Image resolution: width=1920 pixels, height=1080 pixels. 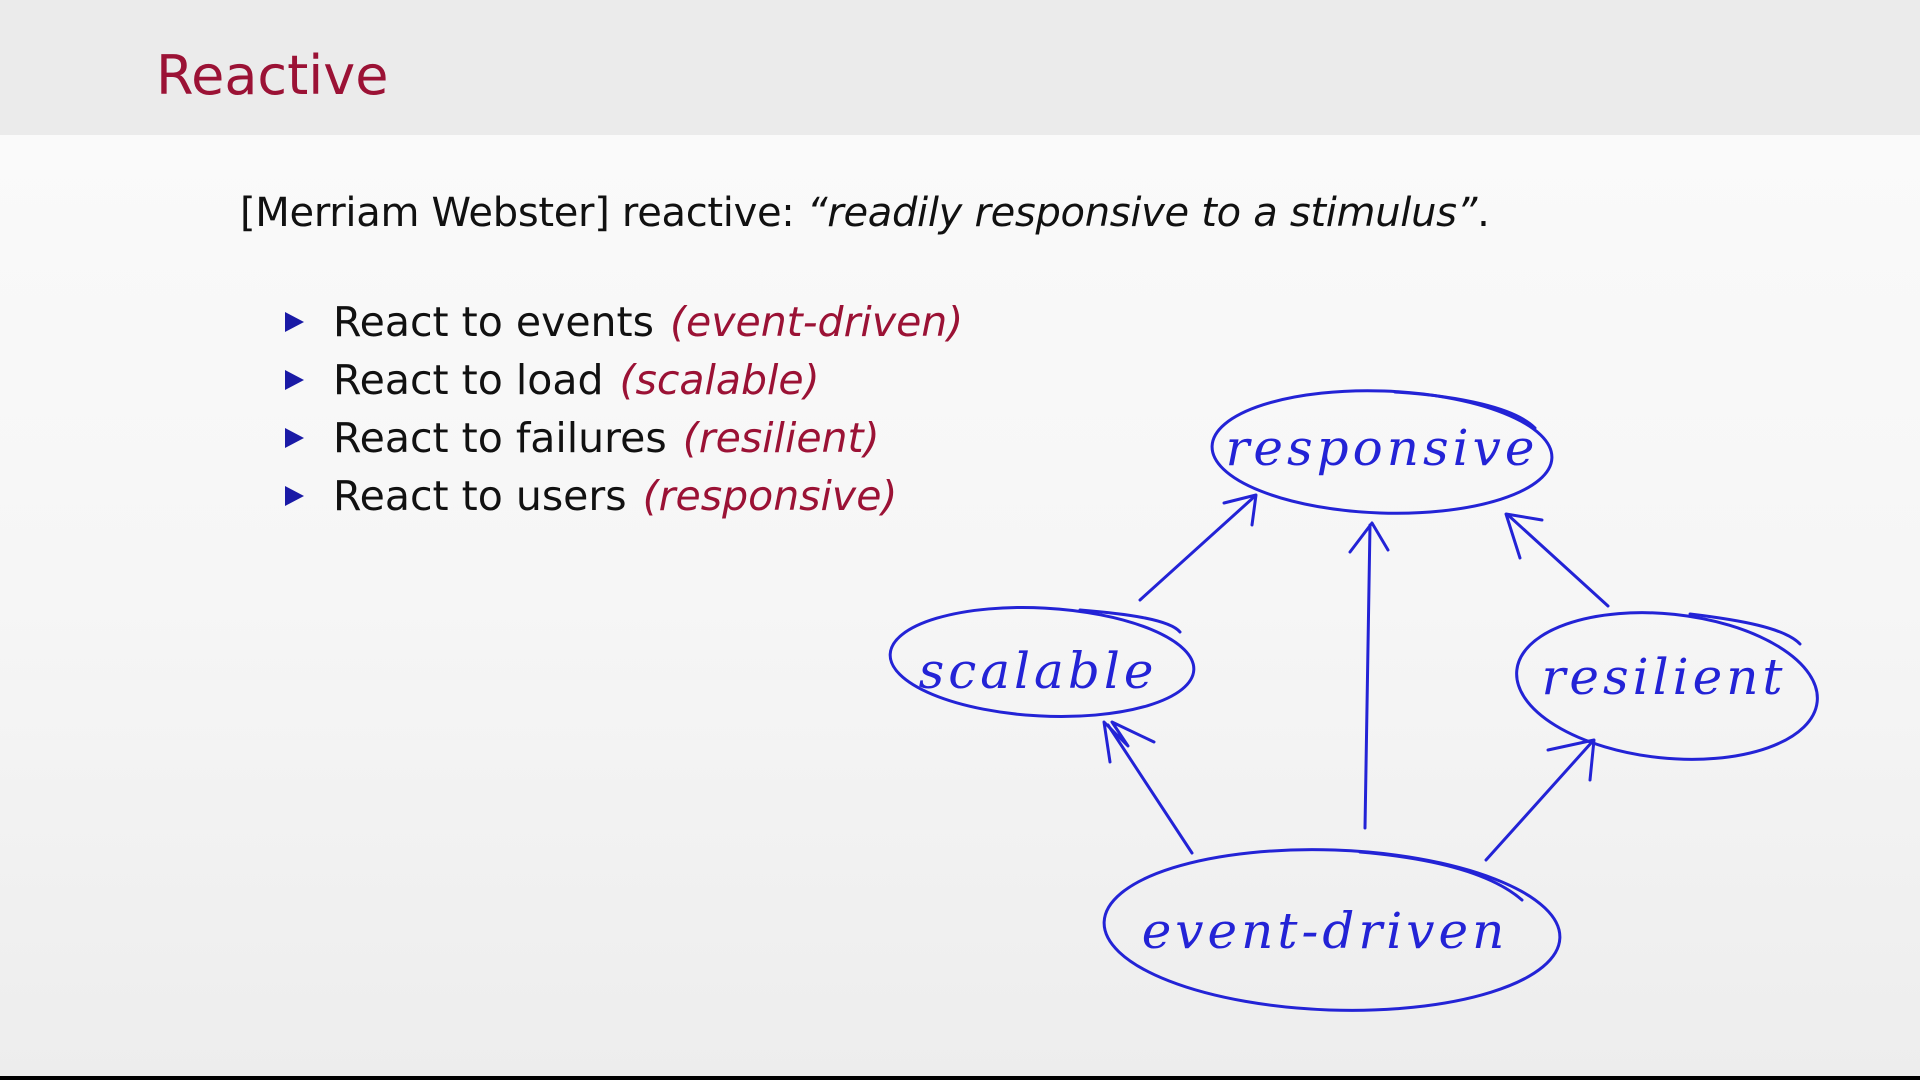 I want to click on node-event-driven: event-driven, so click(x=1332, y=930).